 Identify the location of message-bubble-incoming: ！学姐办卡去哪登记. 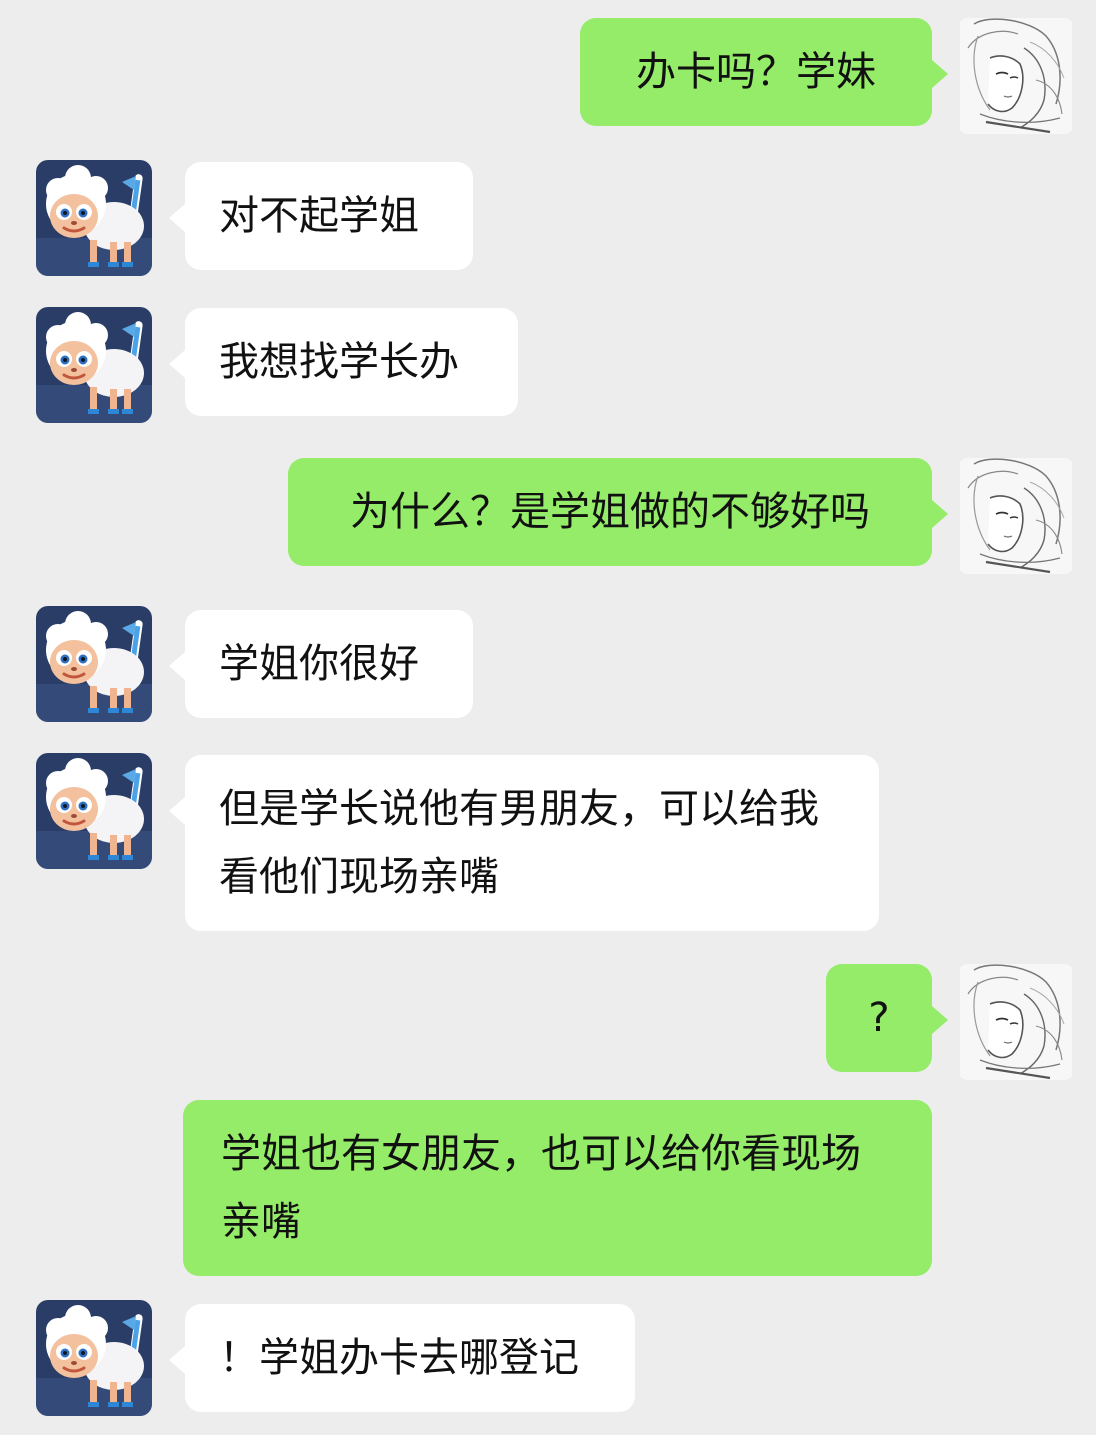
(402, 1358).